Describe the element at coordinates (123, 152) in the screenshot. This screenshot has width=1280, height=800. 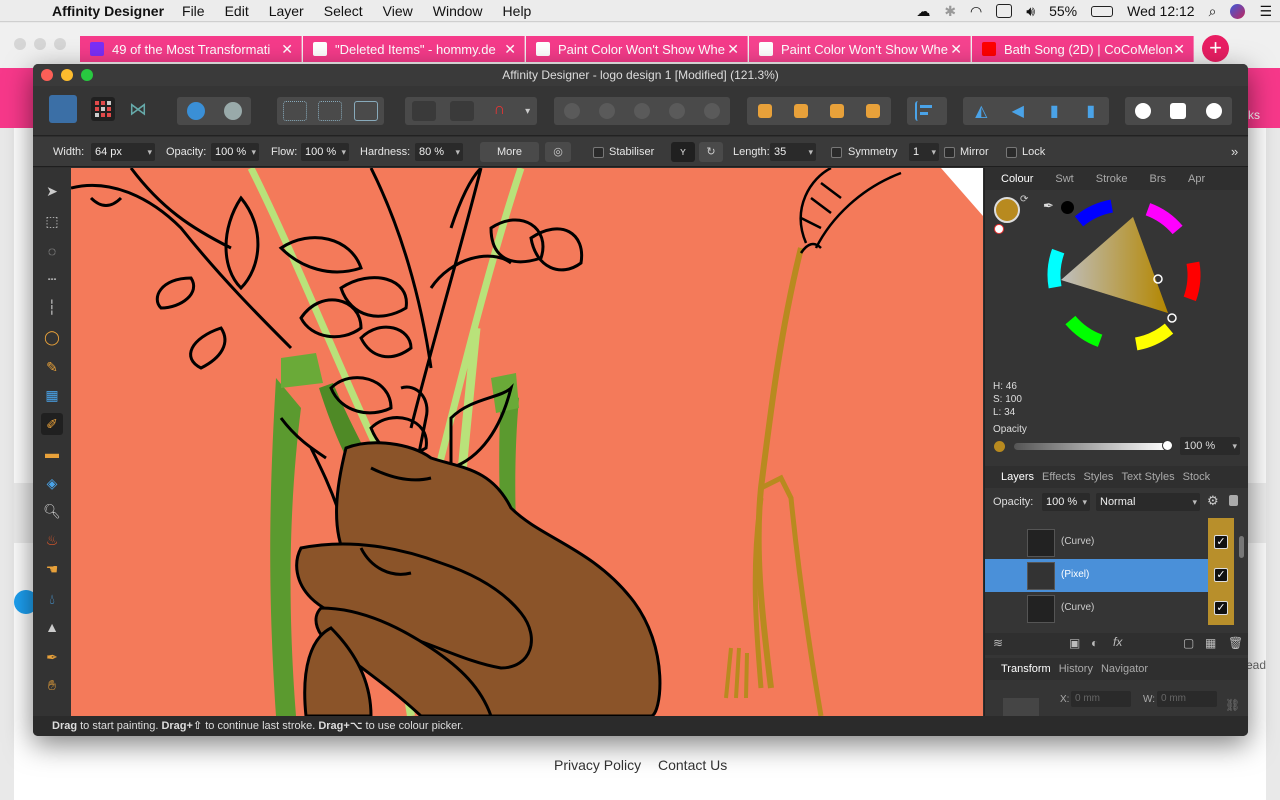
I see `width-field: 64 px` at that location.